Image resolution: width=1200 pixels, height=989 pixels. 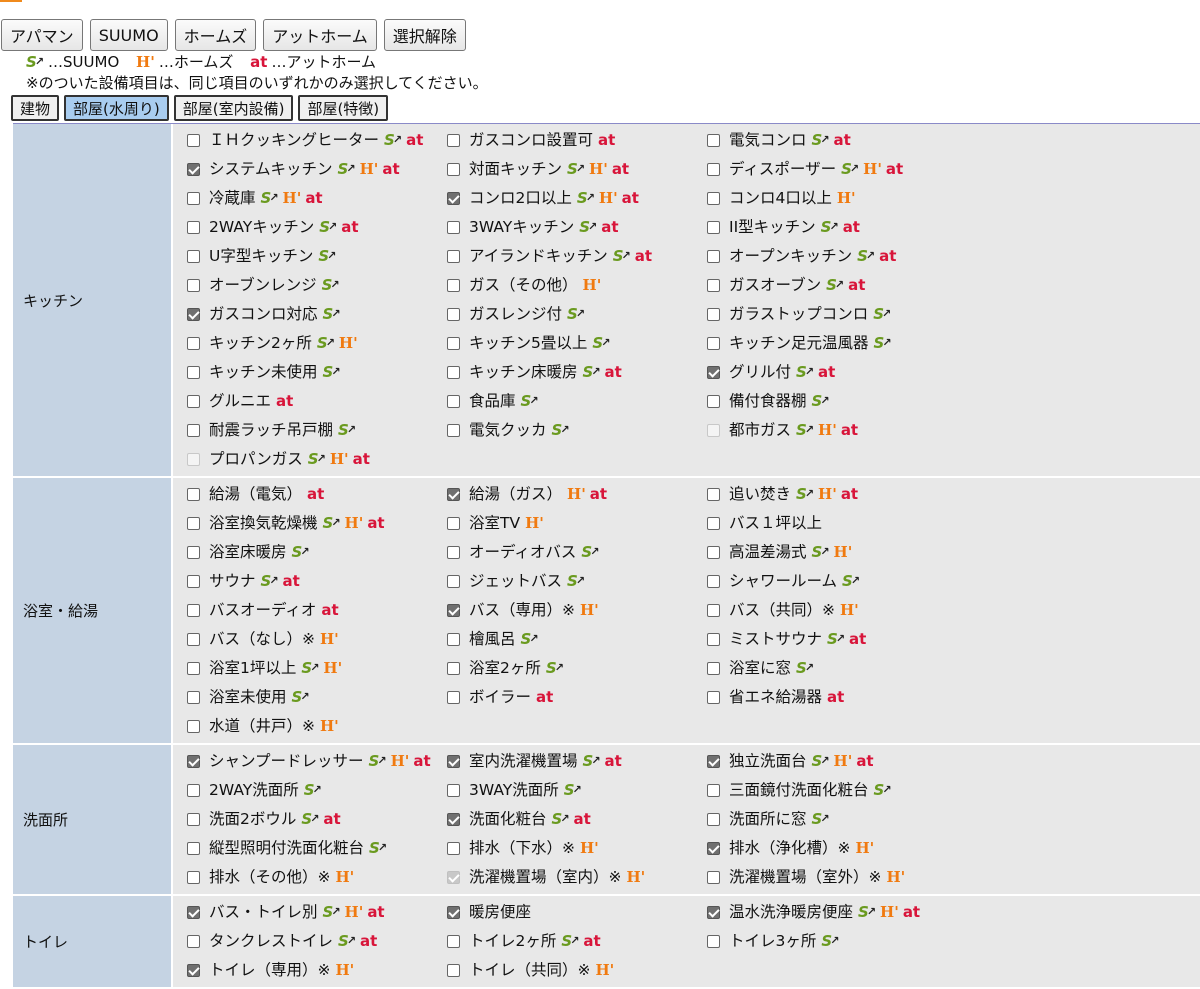 I want to click on equipment-item: 縦型照明付洗面化粧台 S↗, so click(x=317, y=848).